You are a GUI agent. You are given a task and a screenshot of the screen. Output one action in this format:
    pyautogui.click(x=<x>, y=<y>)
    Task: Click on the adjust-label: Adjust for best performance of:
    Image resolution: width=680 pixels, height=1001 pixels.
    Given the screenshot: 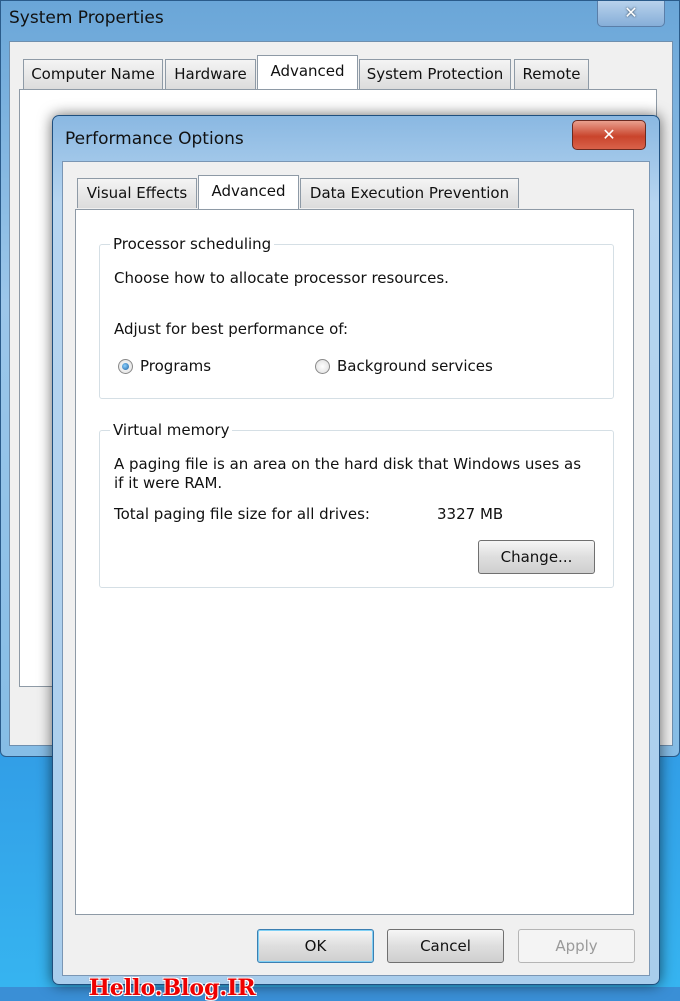 What is the action you would take?
    pyautogui.click(x=231, y=329)
    